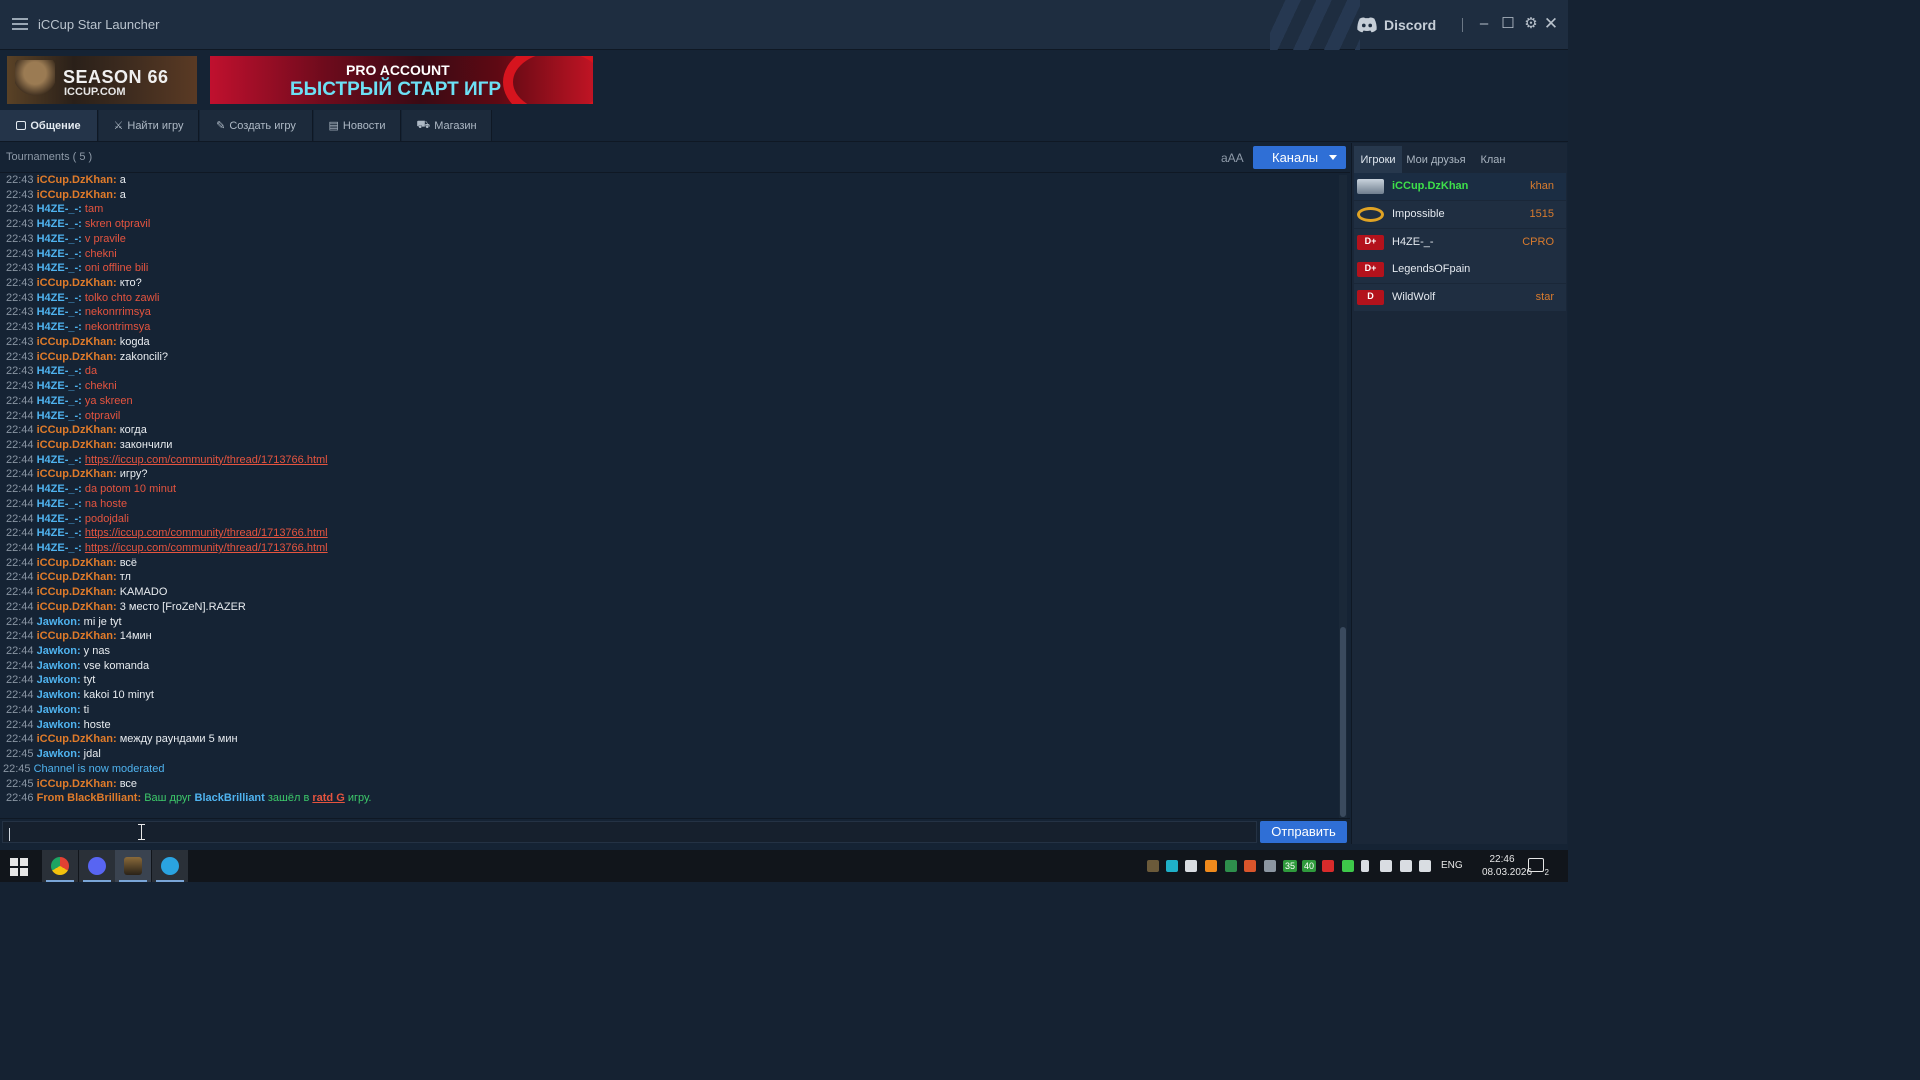  Describe the element at coordinates (629, 832) in the screenshot. I see `chat-input` at that location.